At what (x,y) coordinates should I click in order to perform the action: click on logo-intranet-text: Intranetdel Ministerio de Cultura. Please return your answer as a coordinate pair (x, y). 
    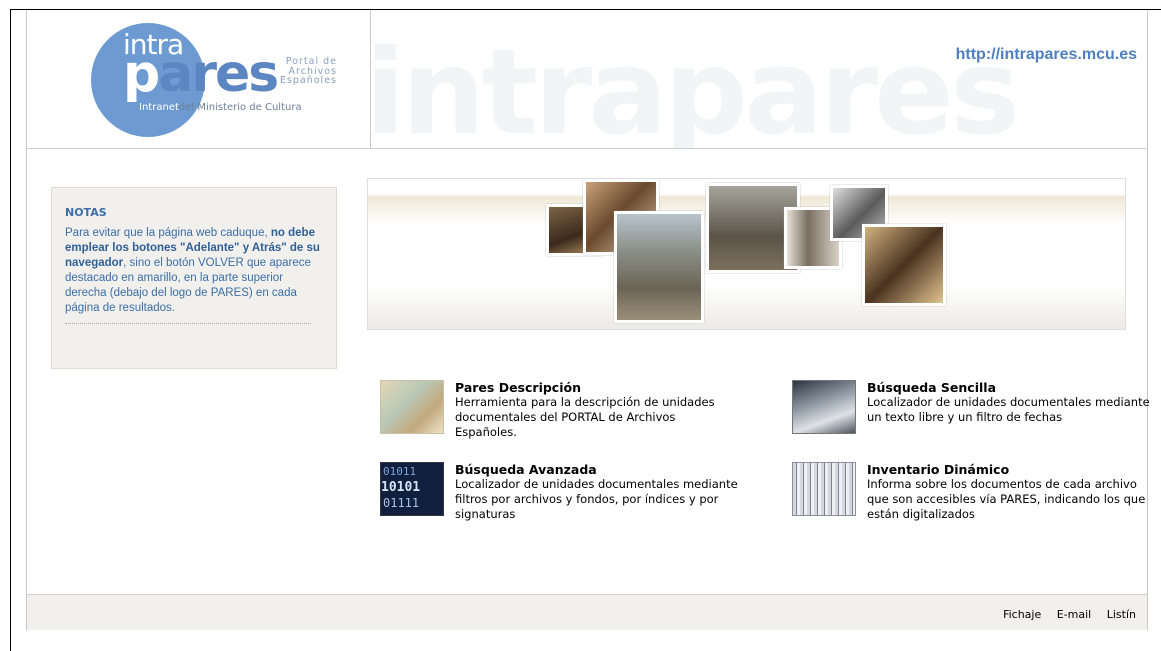
    Looking at the image, I should click on (220, 107).